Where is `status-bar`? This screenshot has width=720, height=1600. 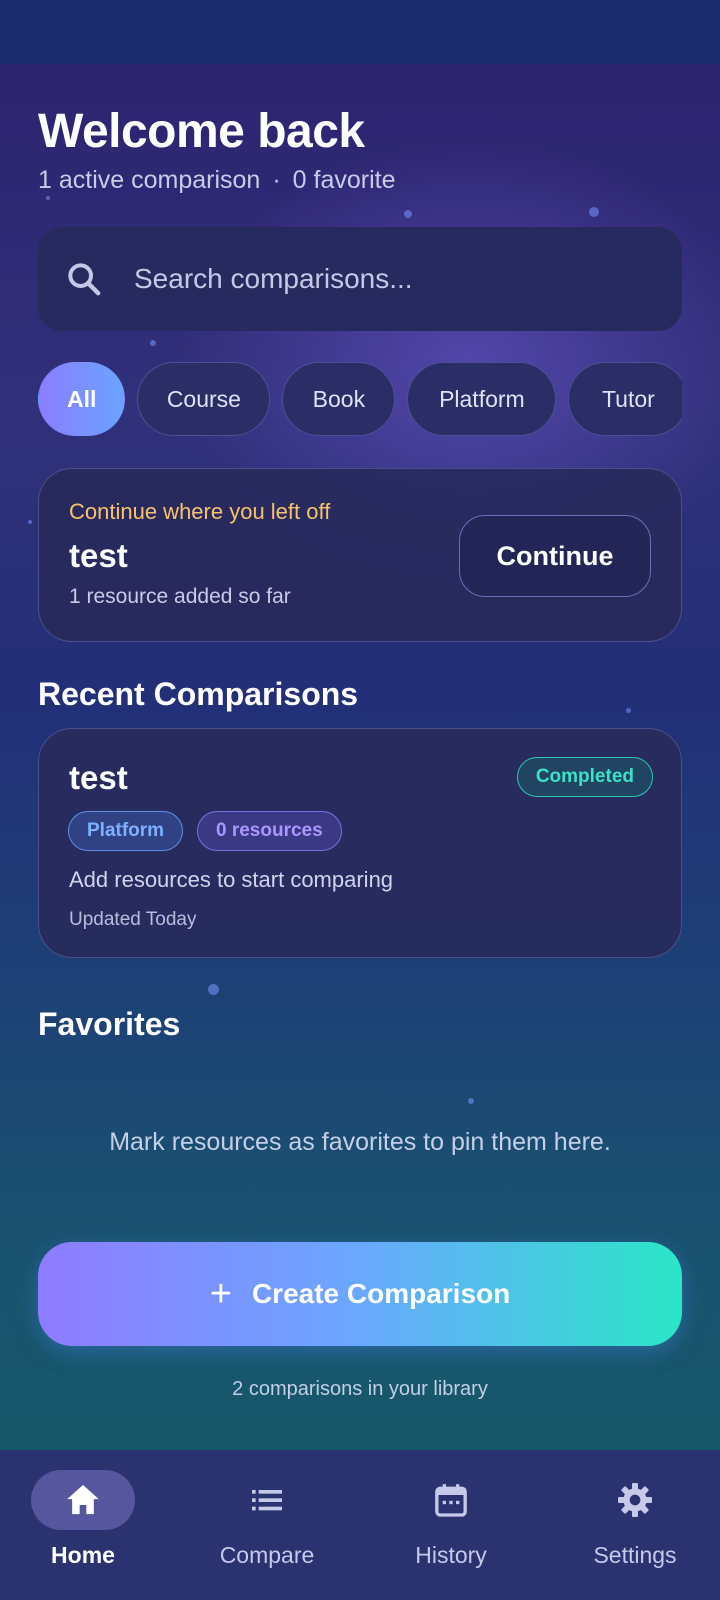
status-bar is located at coordinates (360, 32).